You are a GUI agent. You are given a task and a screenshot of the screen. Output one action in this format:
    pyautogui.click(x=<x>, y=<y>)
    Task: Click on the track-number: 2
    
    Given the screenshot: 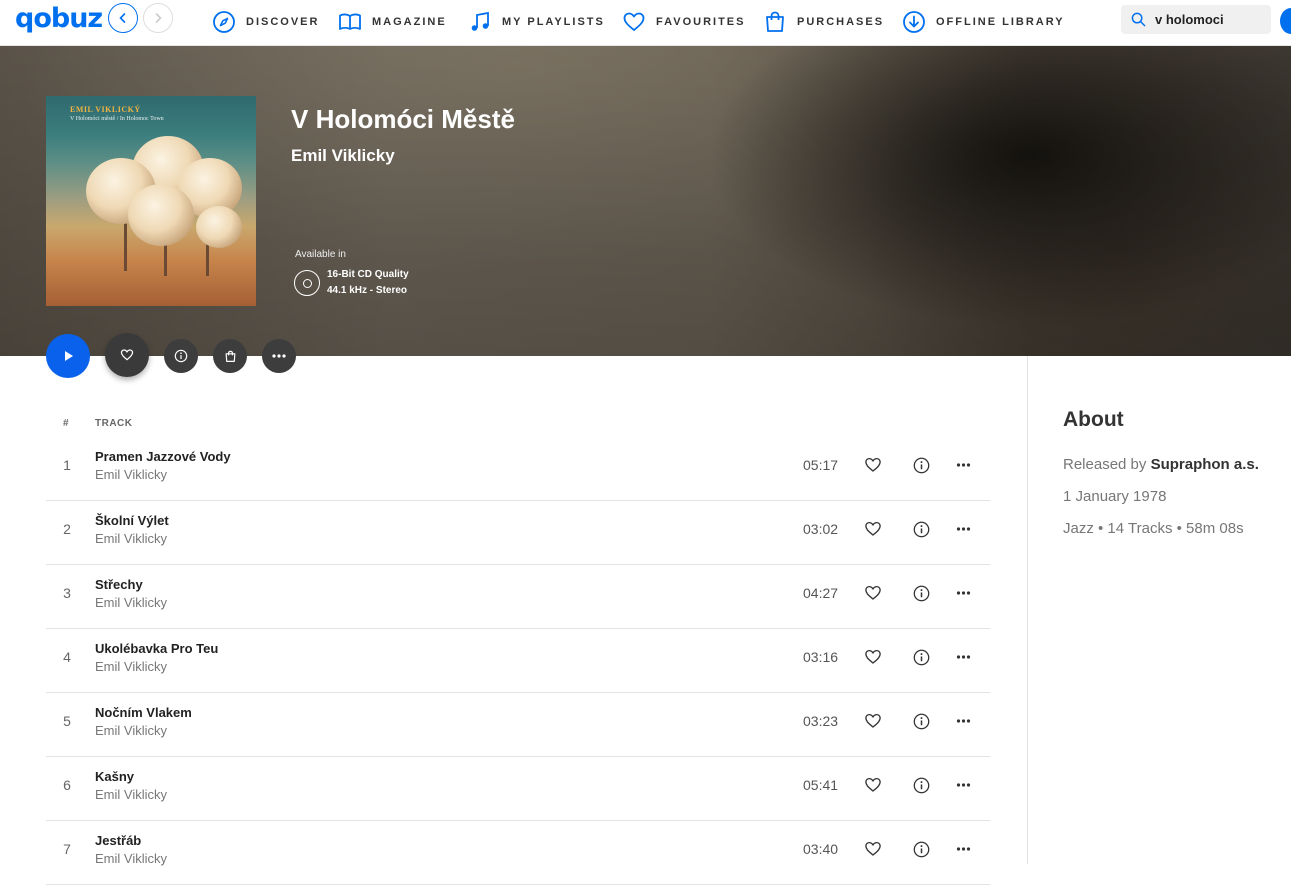 What is the action you would take?
    pyautogui.click(x=67, y=529)
    